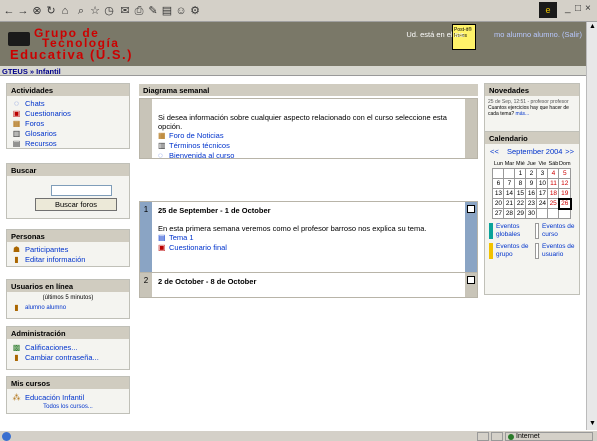  What do you see at coordinates (95, 11) in the screenshot?
I see `favorites-icon: ☆` at bounding box center [95, 11].